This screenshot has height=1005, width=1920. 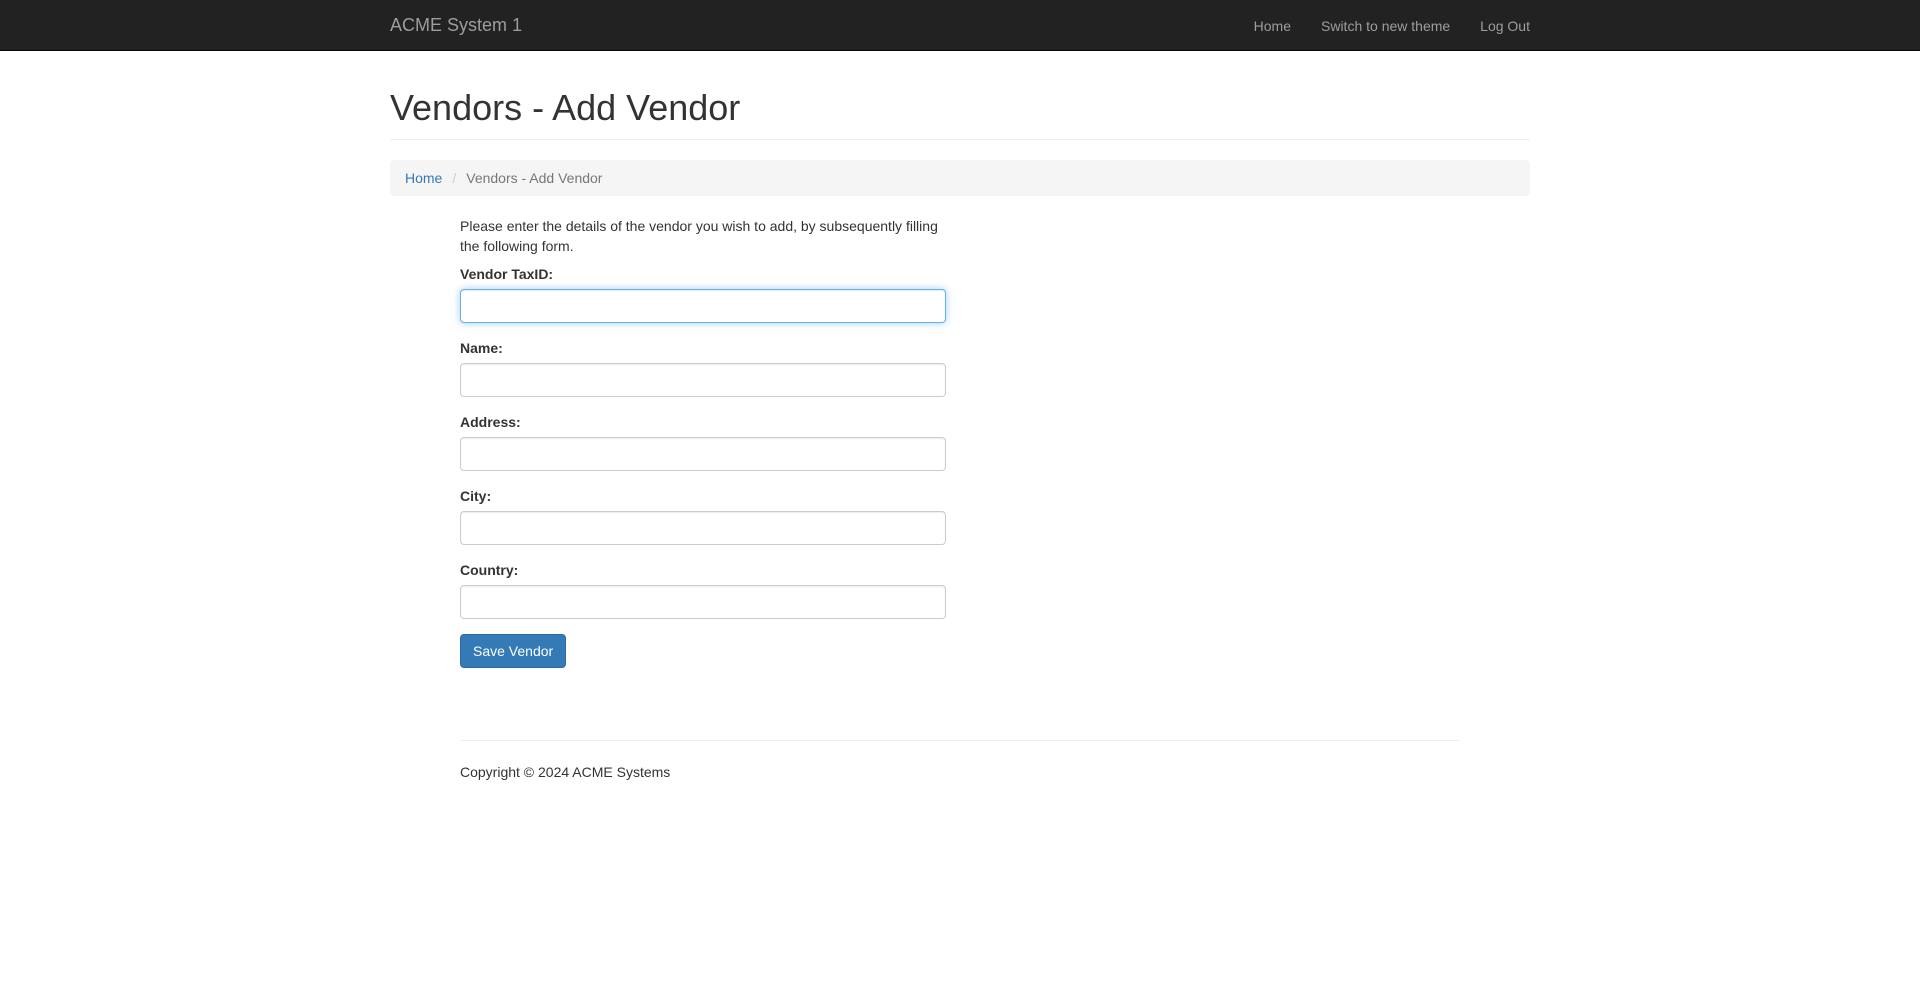 I want to click on nav-switch-theme-link: Switch to new theme, so click(x=1385, y=26).